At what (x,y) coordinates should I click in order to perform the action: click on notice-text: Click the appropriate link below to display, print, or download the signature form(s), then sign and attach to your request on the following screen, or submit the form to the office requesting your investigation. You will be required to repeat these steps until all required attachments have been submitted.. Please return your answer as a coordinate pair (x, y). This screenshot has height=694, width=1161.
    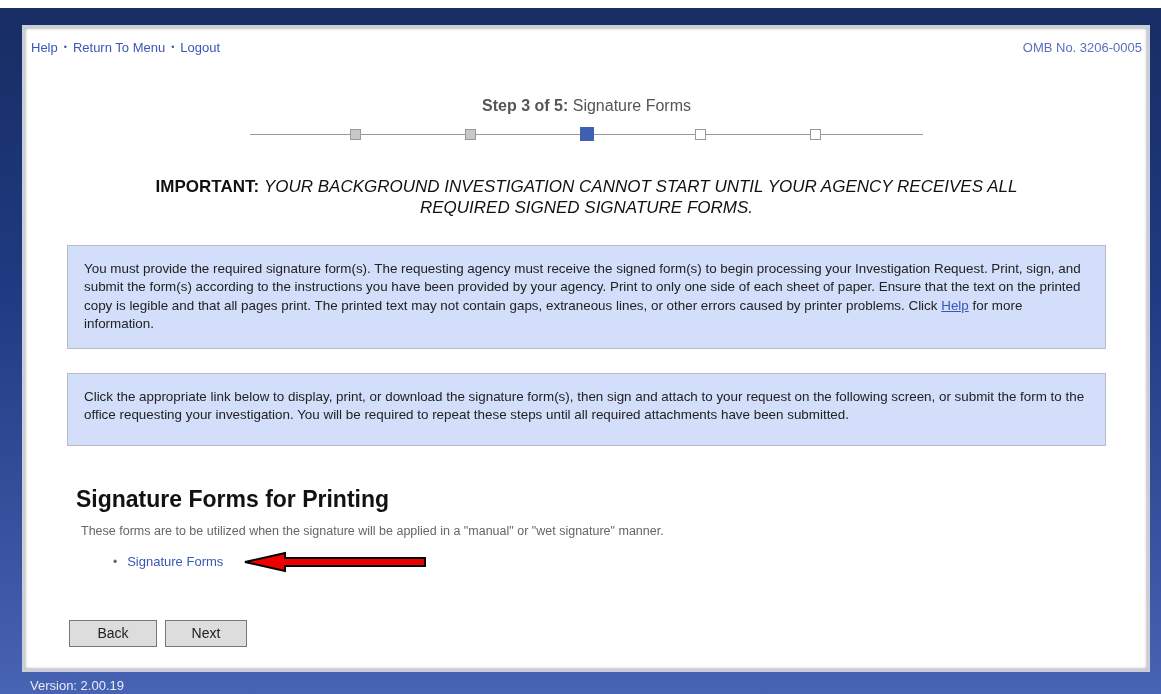
    Looking at the image, I should click on (584, 405).